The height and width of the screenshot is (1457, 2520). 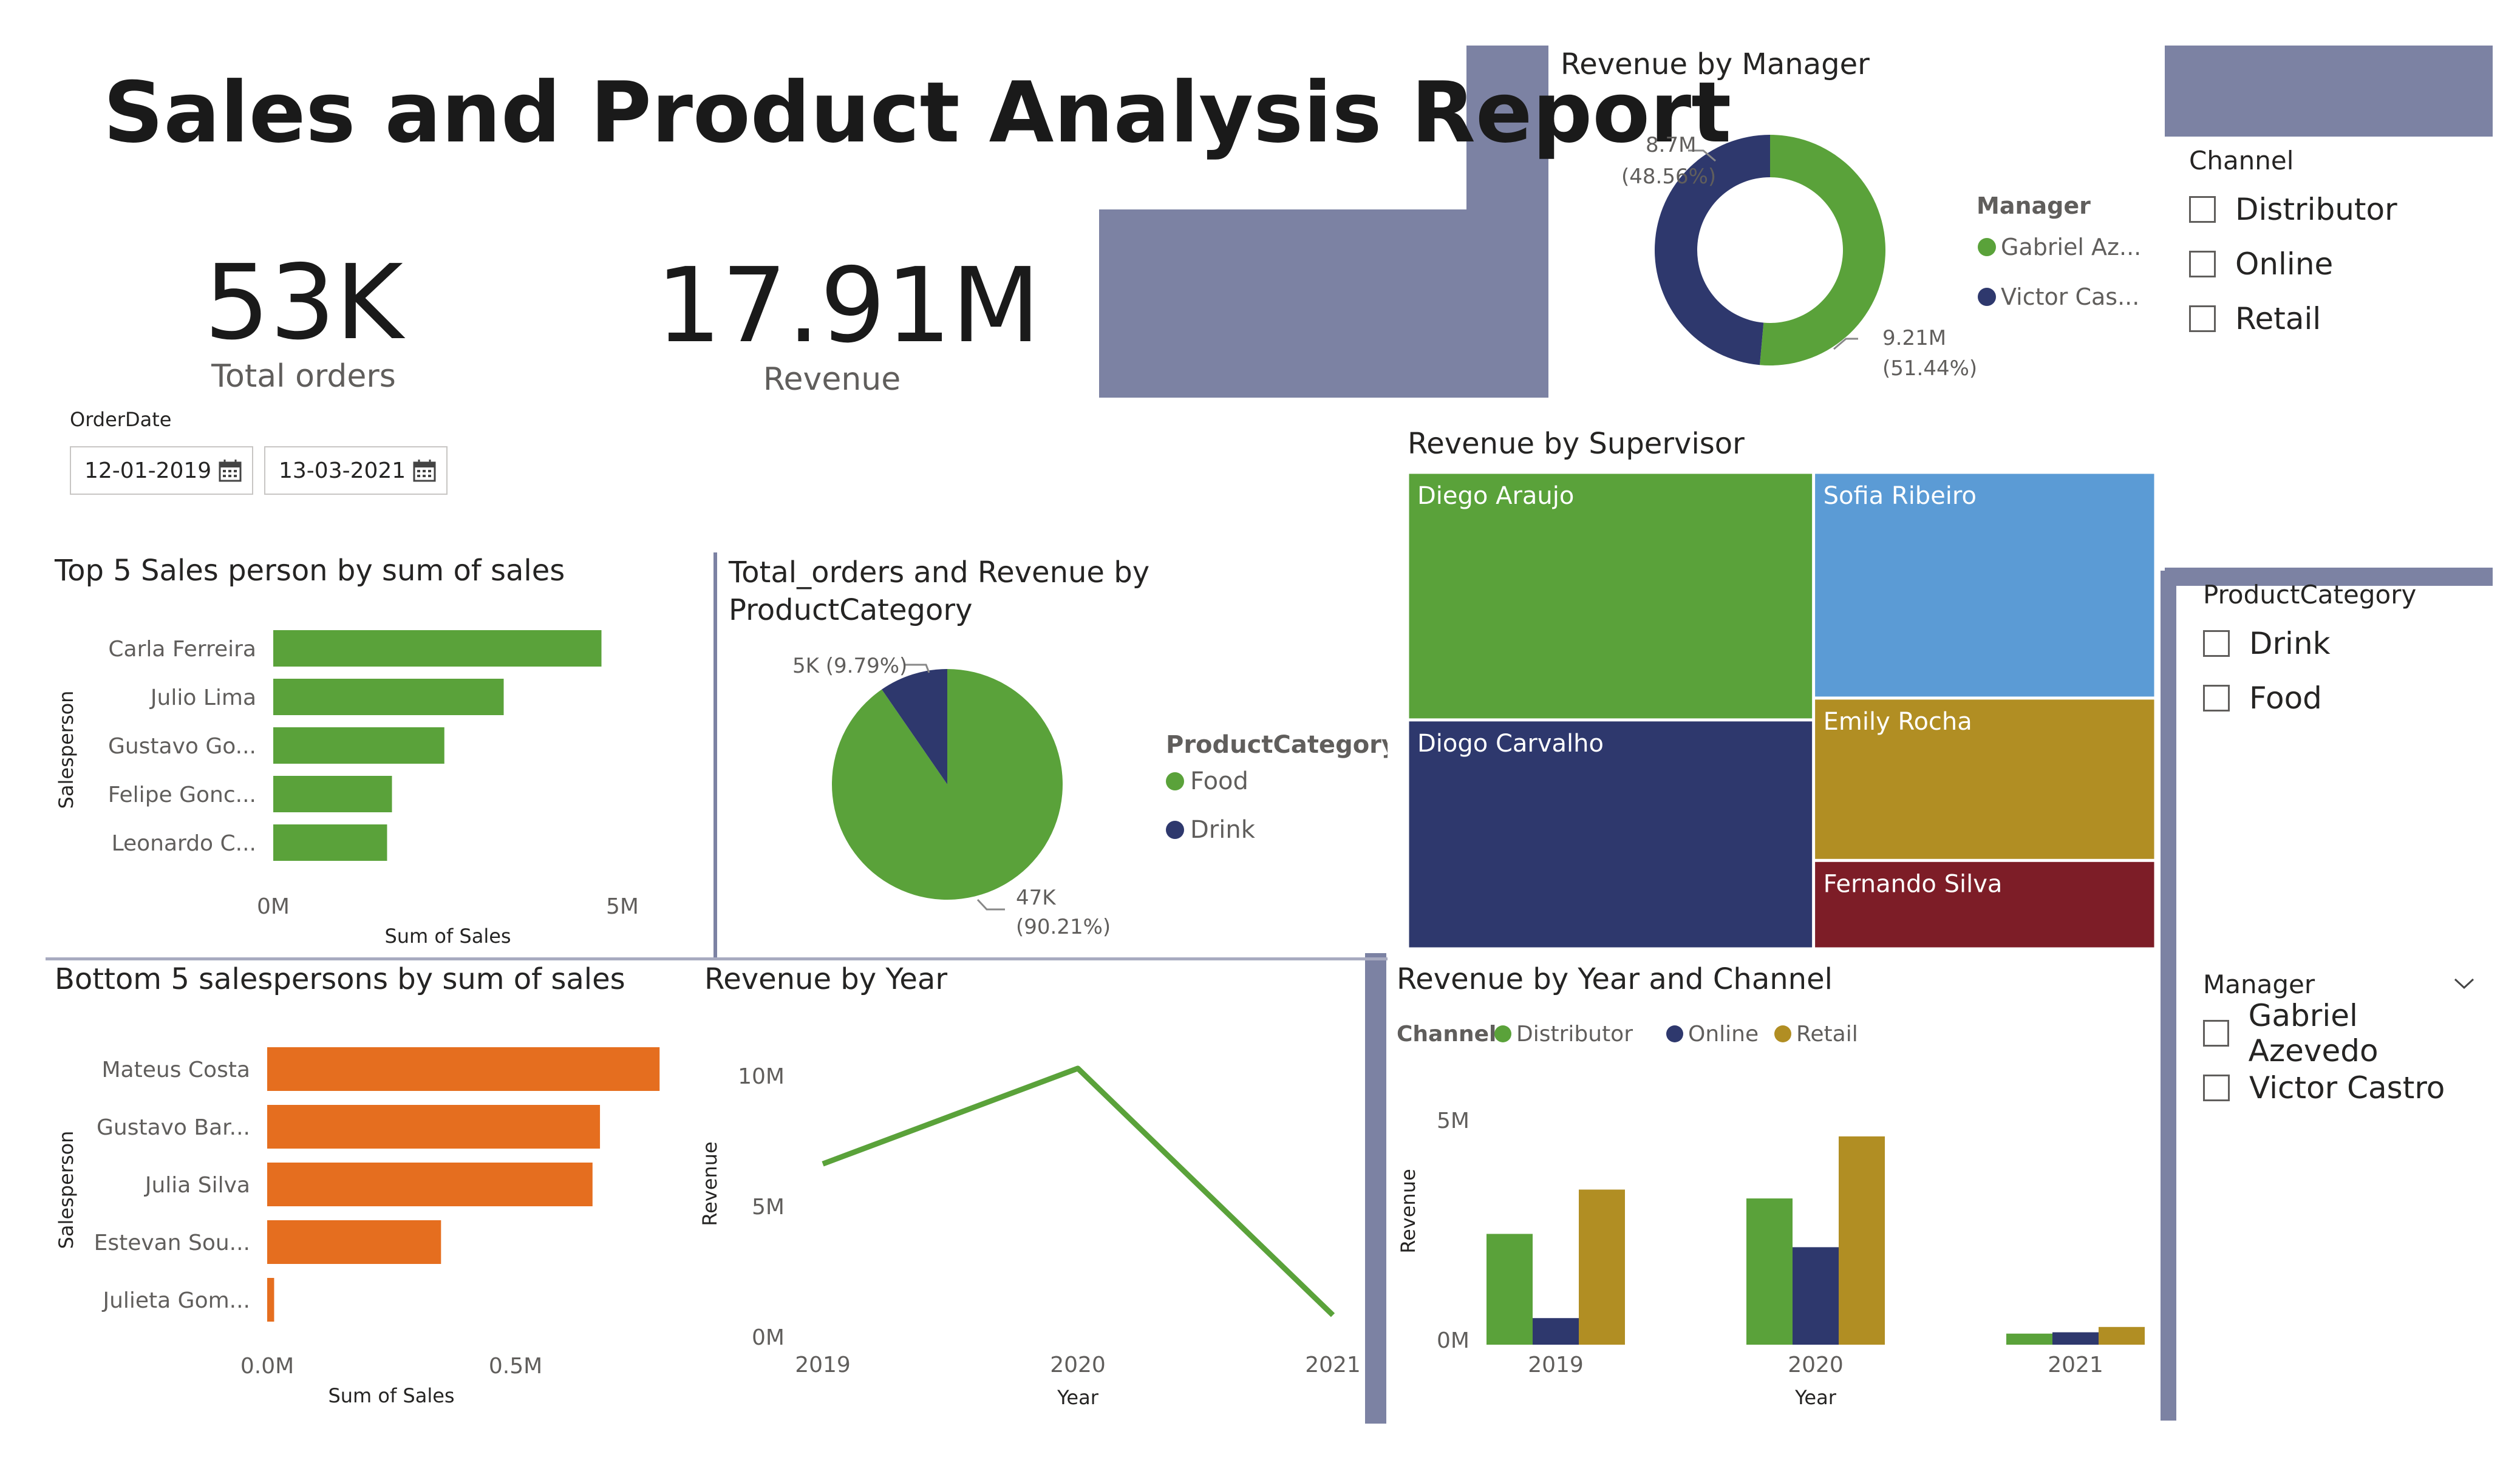 What do you see at coordinates (121, 419) in the screenshot?
I see `order-date-label: OrderDate` at bounding box center [121, 419].